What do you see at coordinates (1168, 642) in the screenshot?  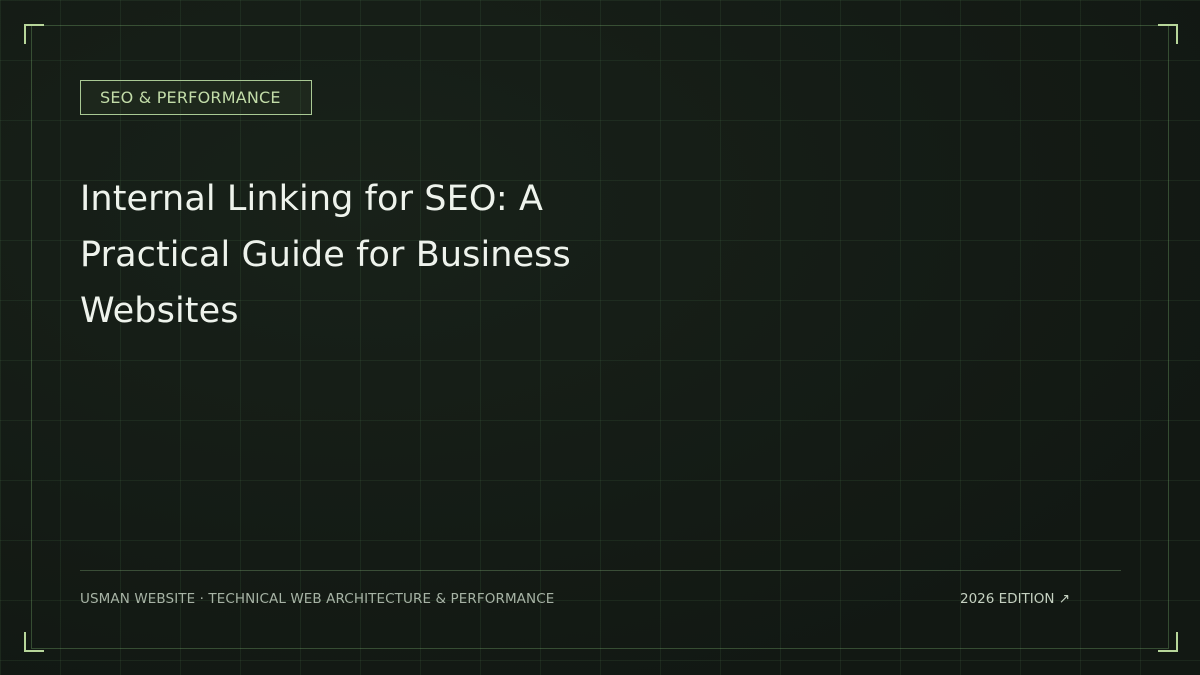 I see `corner-bracket-bottom-right` at bounding box center [1168, 642].